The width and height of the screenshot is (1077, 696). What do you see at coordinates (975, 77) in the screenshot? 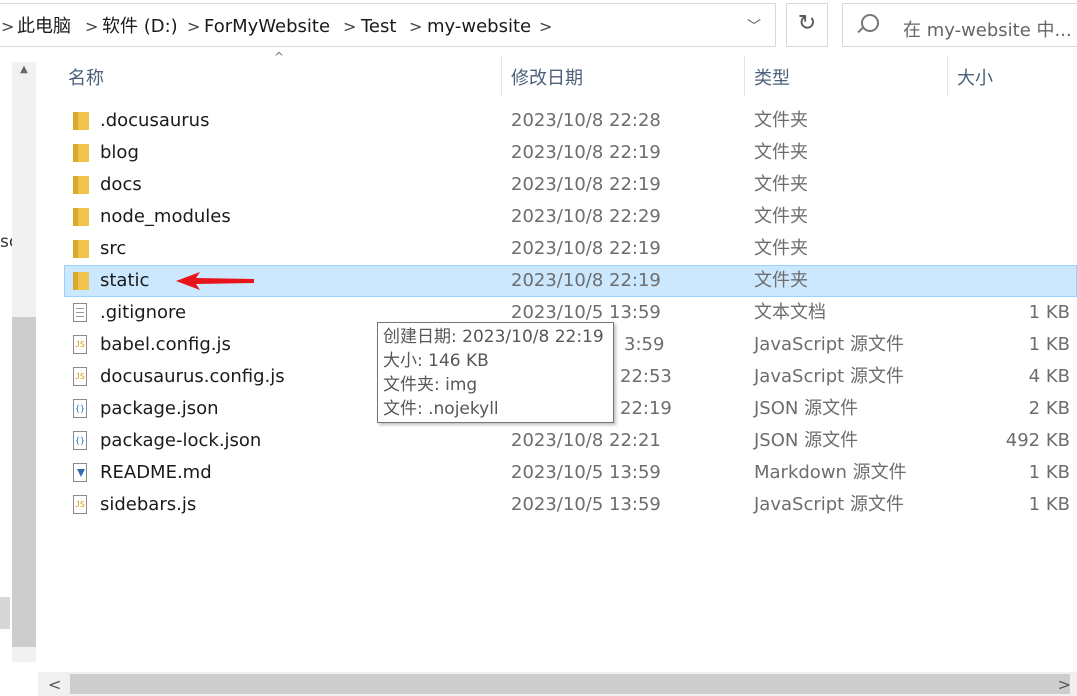
I see `column-header-size: 大小` at bounding box center [975, 77].